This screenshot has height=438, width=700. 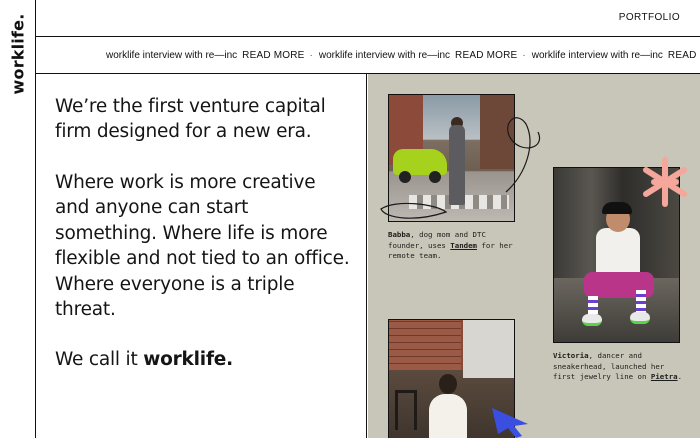 I want to click on caption-name: Victoria, so click(x=571, y=355).